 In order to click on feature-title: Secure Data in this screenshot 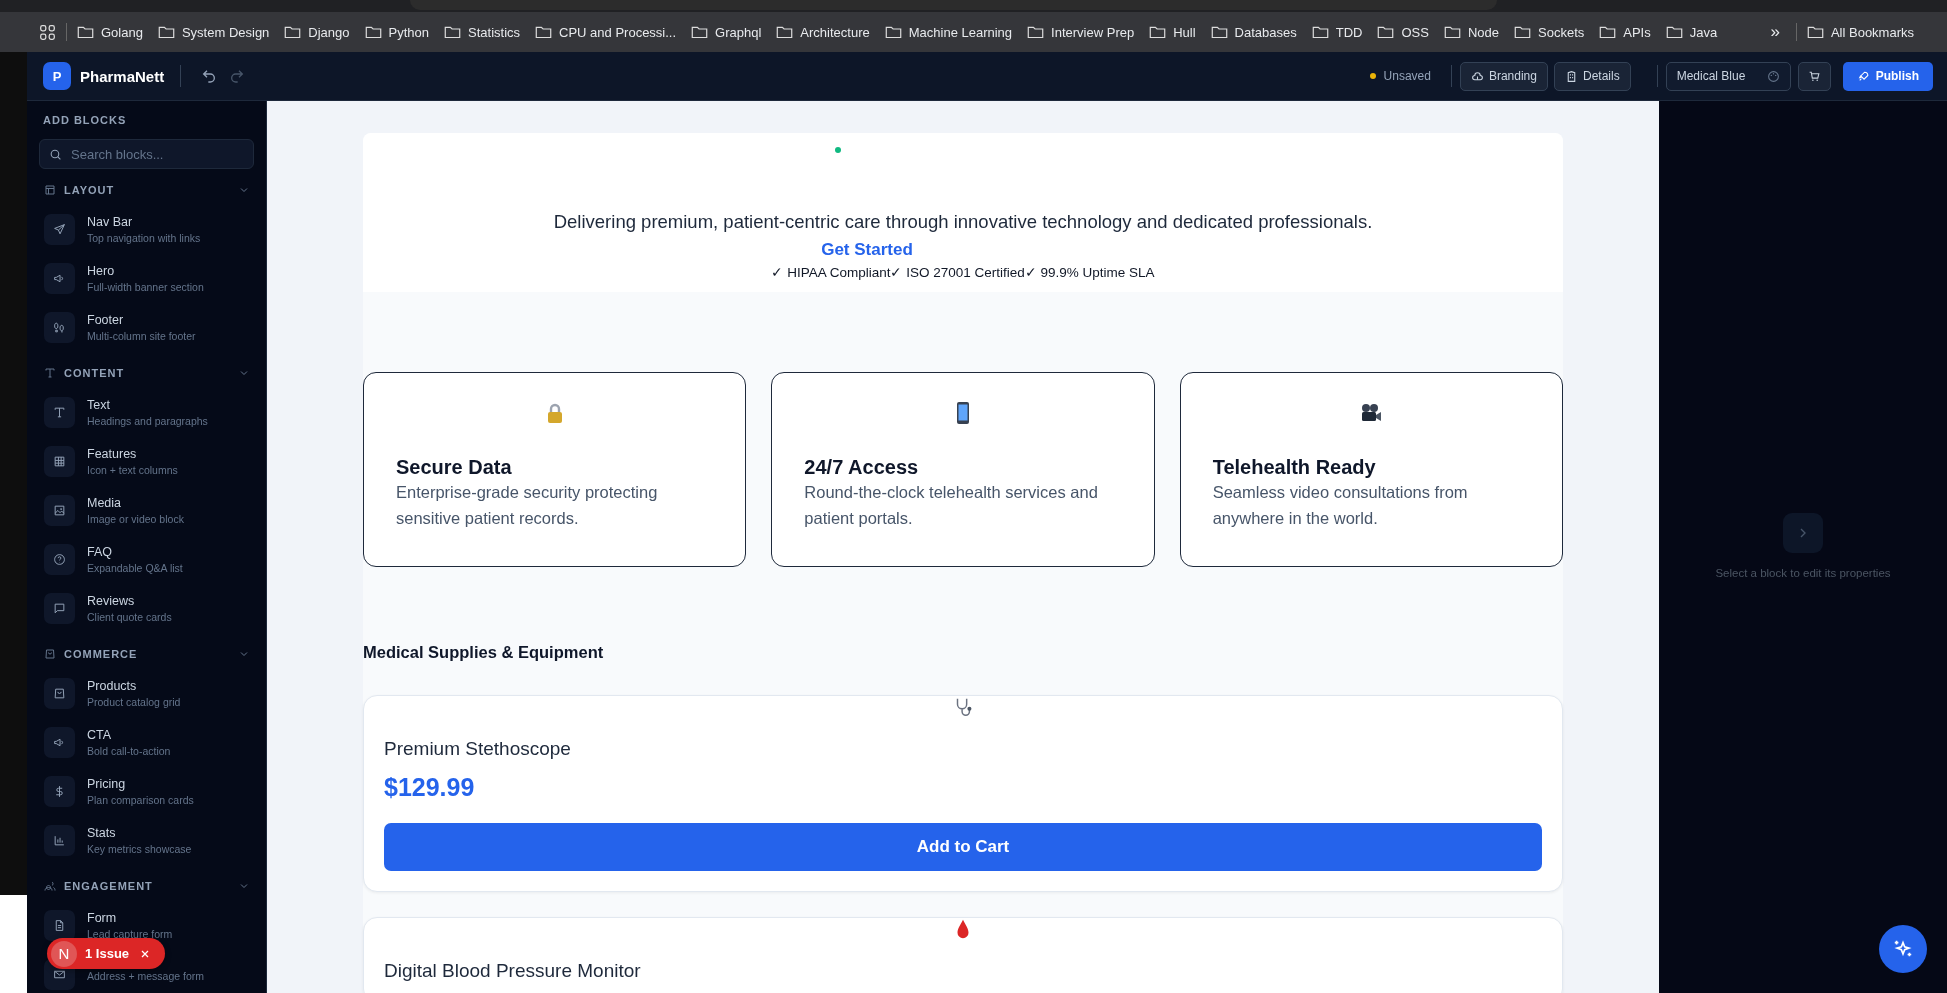, I will do `click(454, 467)`.